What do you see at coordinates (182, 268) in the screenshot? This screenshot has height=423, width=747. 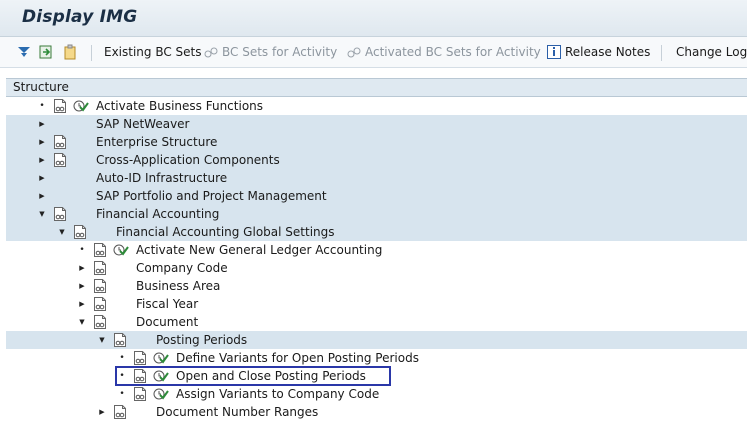 I see `tree-node-label: Company Code` at bounding box center [182, 268].